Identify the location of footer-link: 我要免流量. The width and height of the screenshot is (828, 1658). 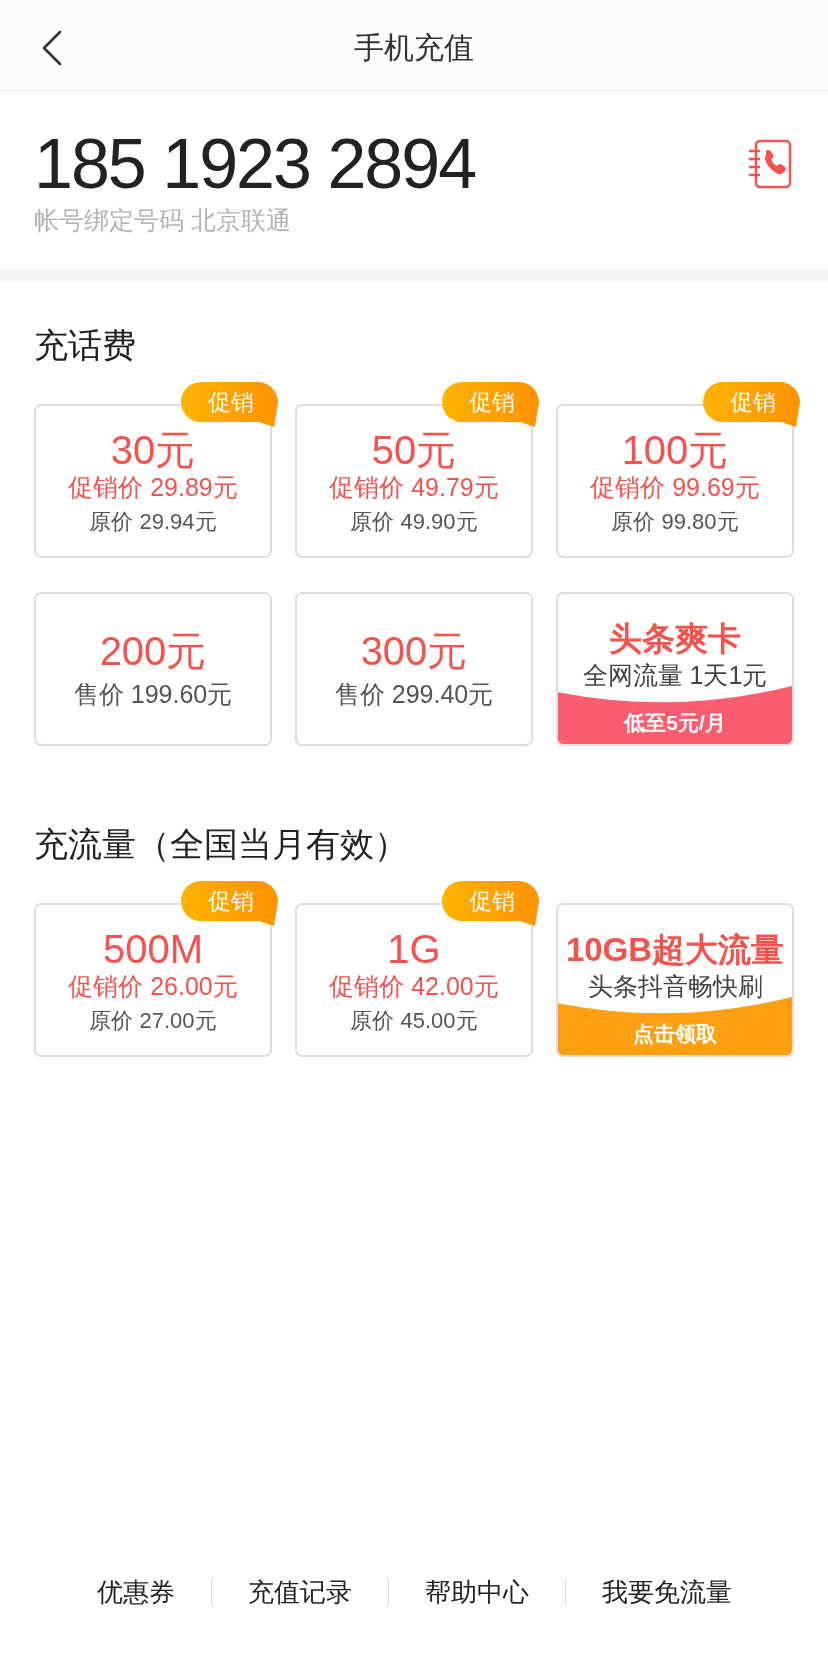
(666, 1592).